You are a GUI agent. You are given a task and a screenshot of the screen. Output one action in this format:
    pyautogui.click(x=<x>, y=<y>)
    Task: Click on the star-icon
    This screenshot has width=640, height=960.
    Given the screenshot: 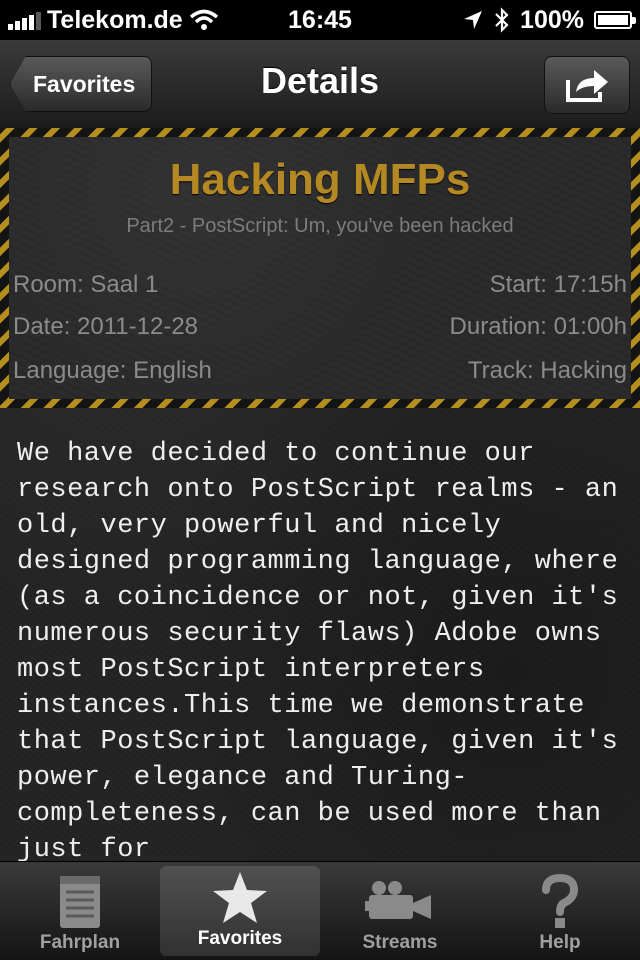 What is the action you would take?
    pyautogui.click(x=240, y=897)
    